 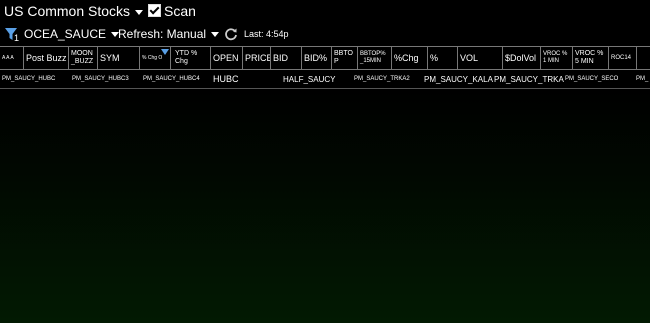 I want to click on column-header-moon-buzz: MOON _BUZZ, so click(x=83, y=58).